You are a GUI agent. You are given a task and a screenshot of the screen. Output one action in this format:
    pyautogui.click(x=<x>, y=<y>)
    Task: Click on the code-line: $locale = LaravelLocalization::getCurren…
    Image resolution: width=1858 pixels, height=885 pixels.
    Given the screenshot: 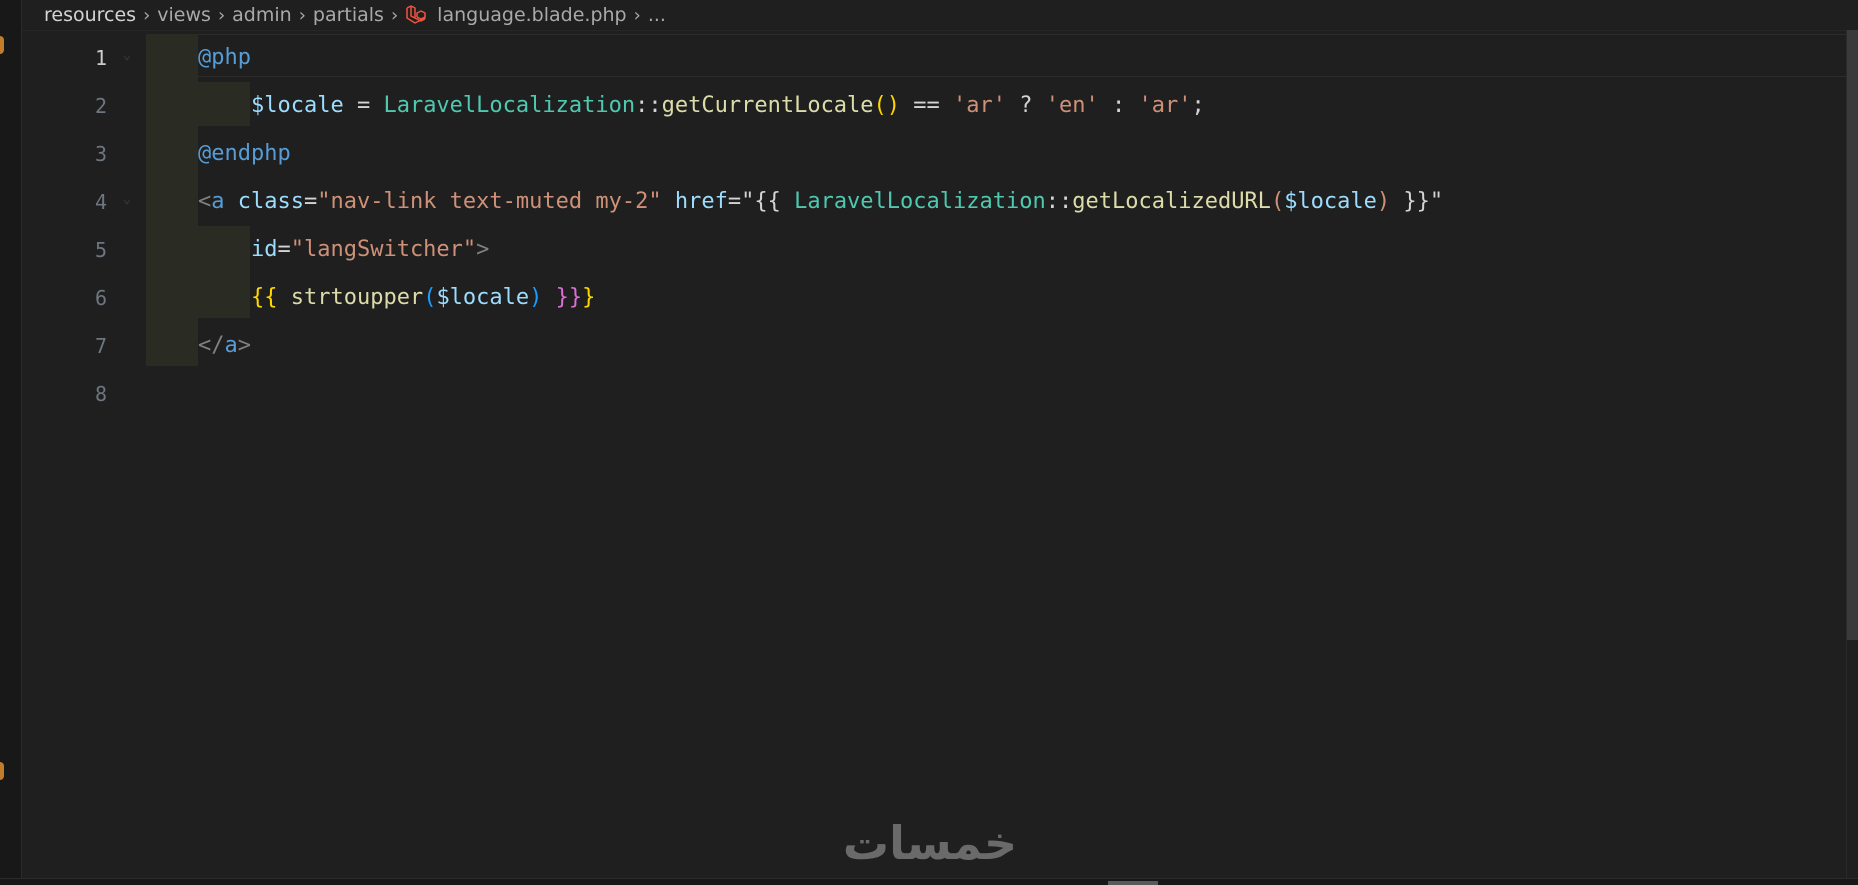 What is the action you would take?
    pyautogui.click(x=820, y=106)
    